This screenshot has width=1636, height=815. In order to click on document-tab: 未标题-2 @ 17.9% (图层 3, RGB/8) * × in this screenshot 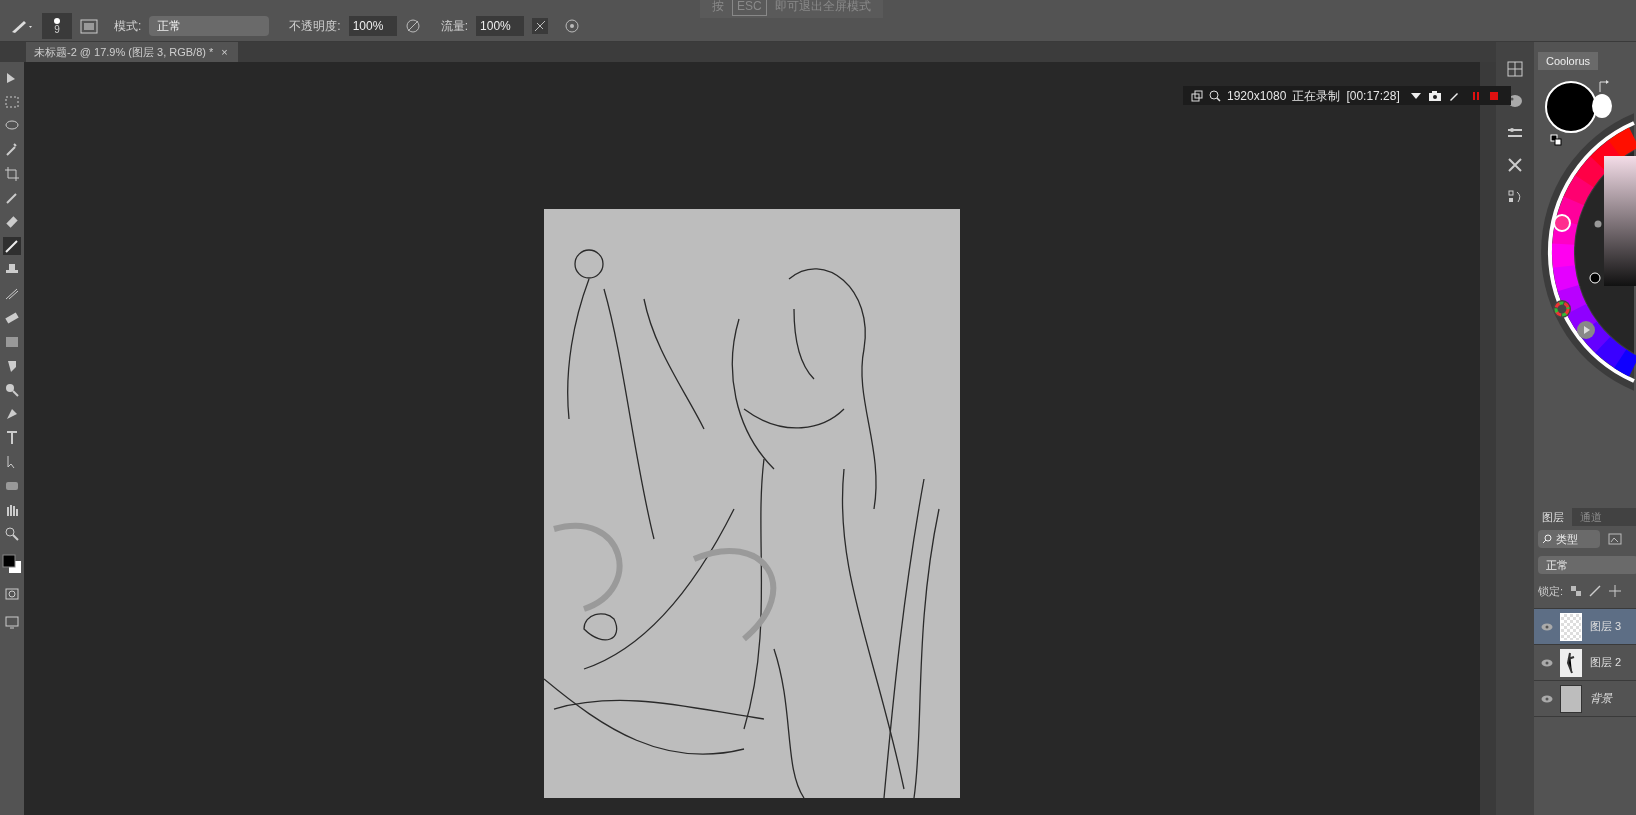, I will do `click(132, 52)`.